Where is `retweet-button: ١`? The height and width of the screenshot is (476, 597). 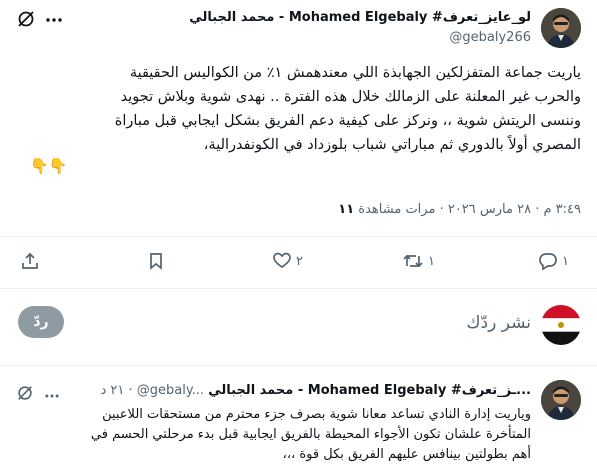 retweet-button: ١ is located at coordinates (418, 261).